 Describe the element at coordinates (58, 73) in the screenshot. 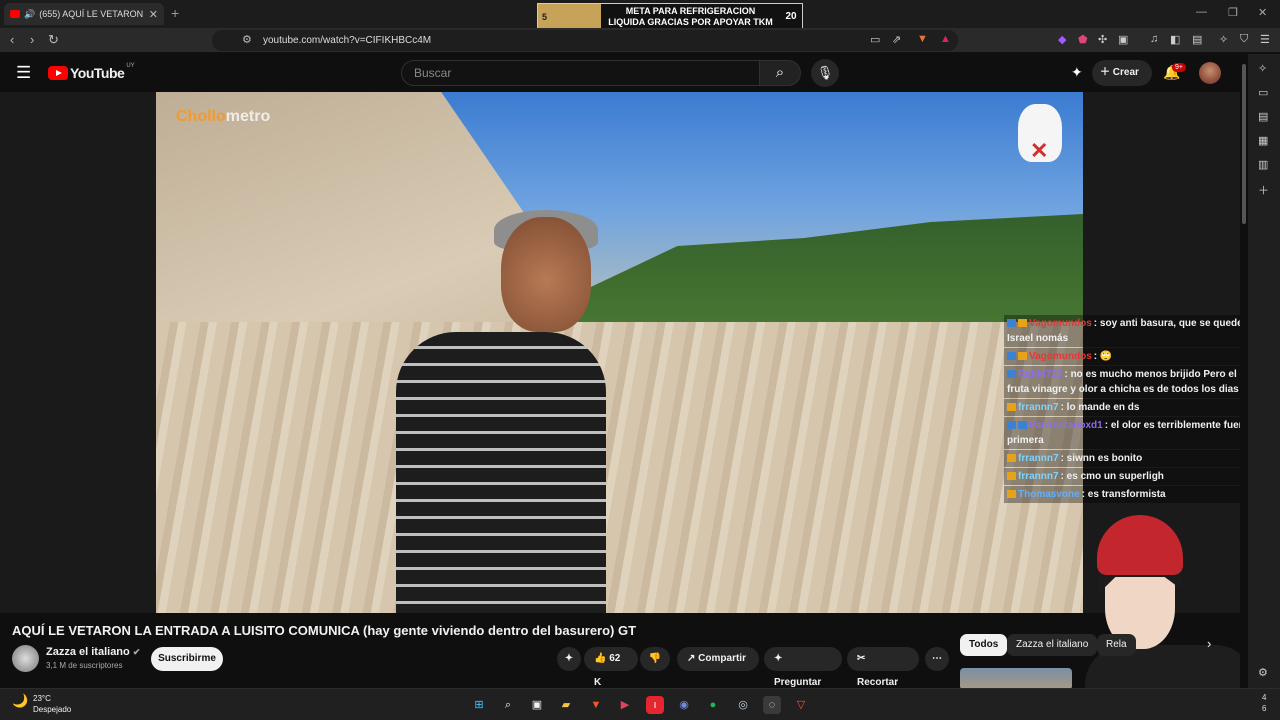

I see `youtube-play-icon` at that location.